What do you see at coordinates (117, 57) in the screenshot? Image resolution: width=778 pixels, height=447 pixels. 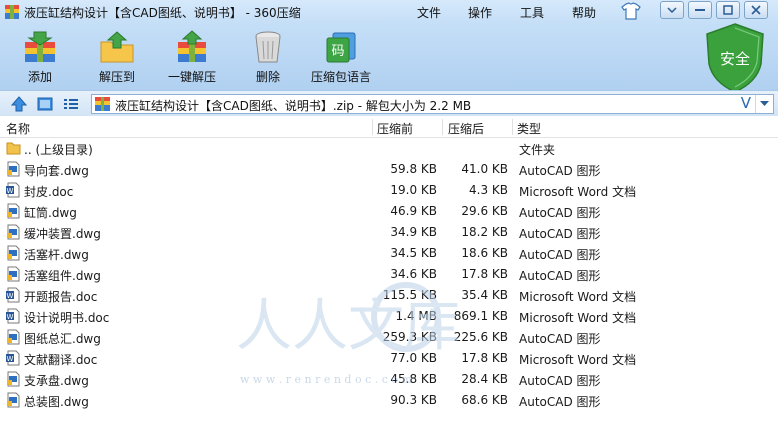 I see `extract-to-button: 解压到` at bounding box center [117, 57].